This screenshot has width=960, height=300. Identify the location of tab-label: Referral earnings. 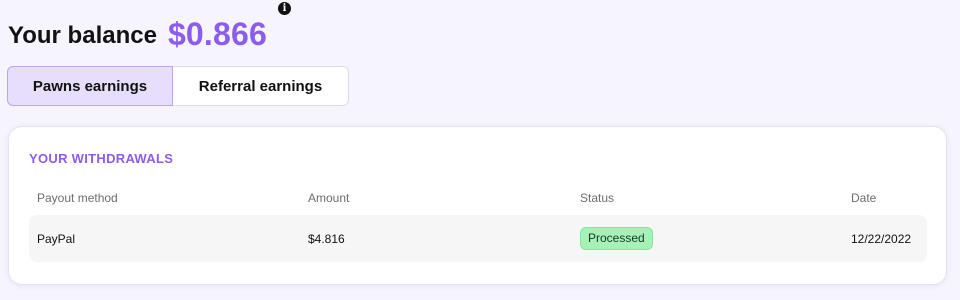
(260, 86).